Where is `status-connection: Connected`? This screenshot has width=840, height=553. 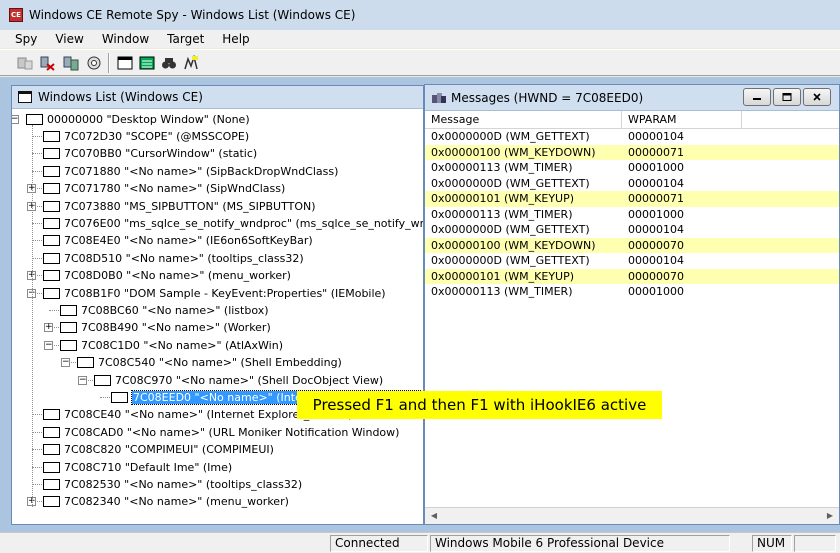 status-connection: Connected is located at coordinates (379, 543).